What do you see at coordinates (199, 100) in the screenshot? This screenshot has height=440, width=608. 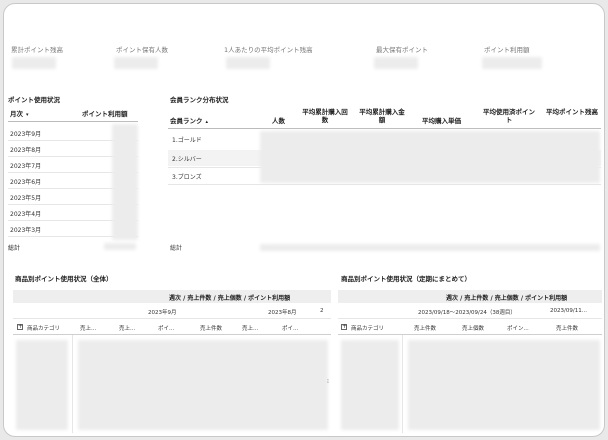 I see `rank-title: 会員ランク分布状況` at bounding box center [199, 100].